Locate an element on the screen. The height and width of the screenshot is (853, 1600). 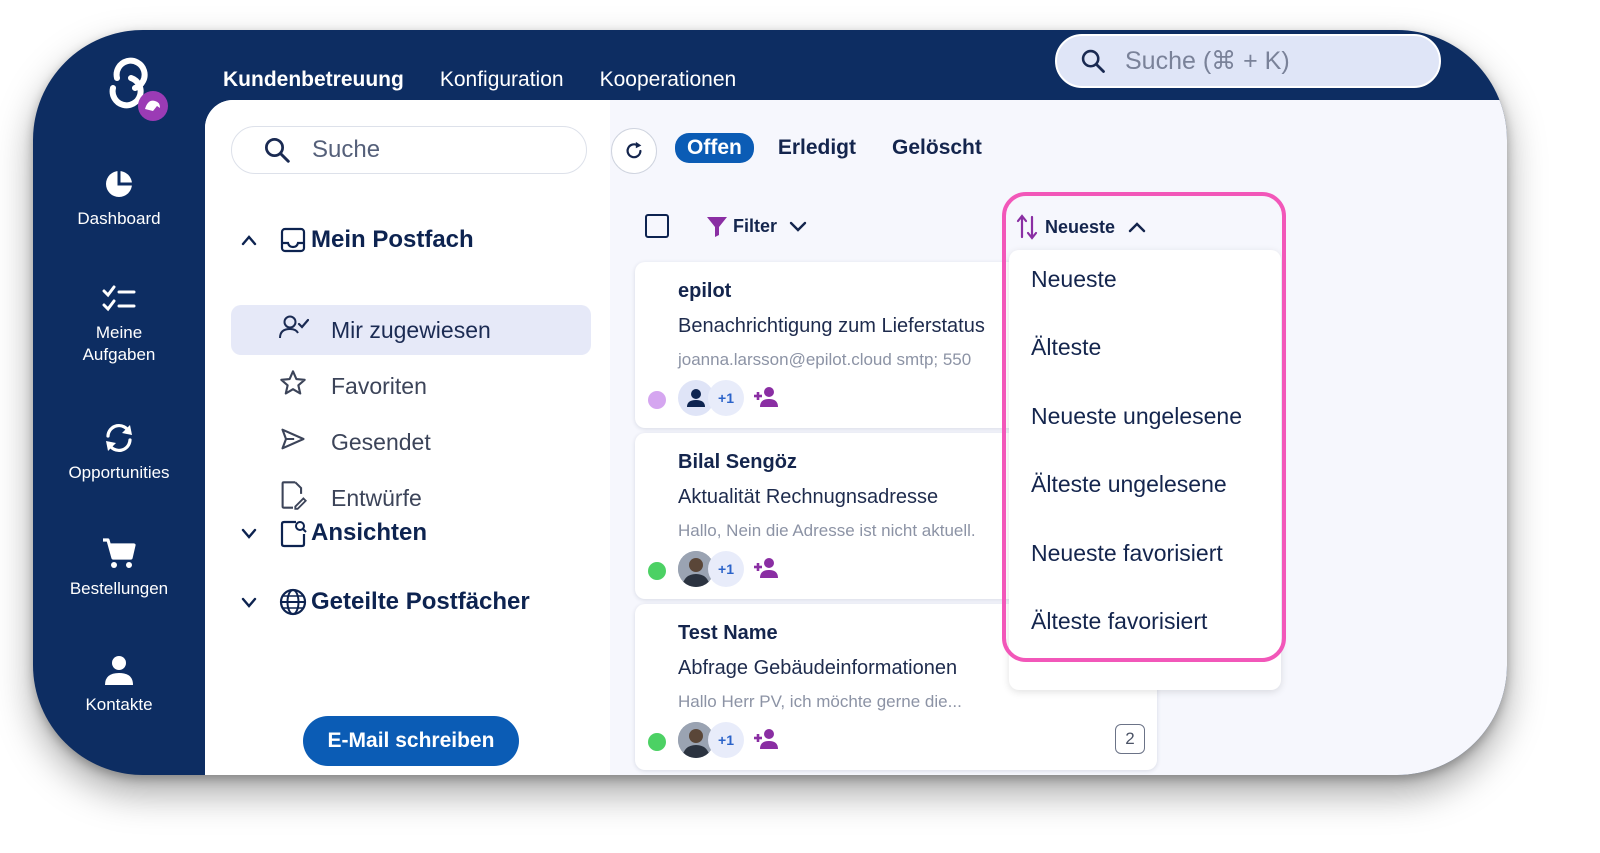
thread-sender: Test Name is located at coordinates (728, 633).